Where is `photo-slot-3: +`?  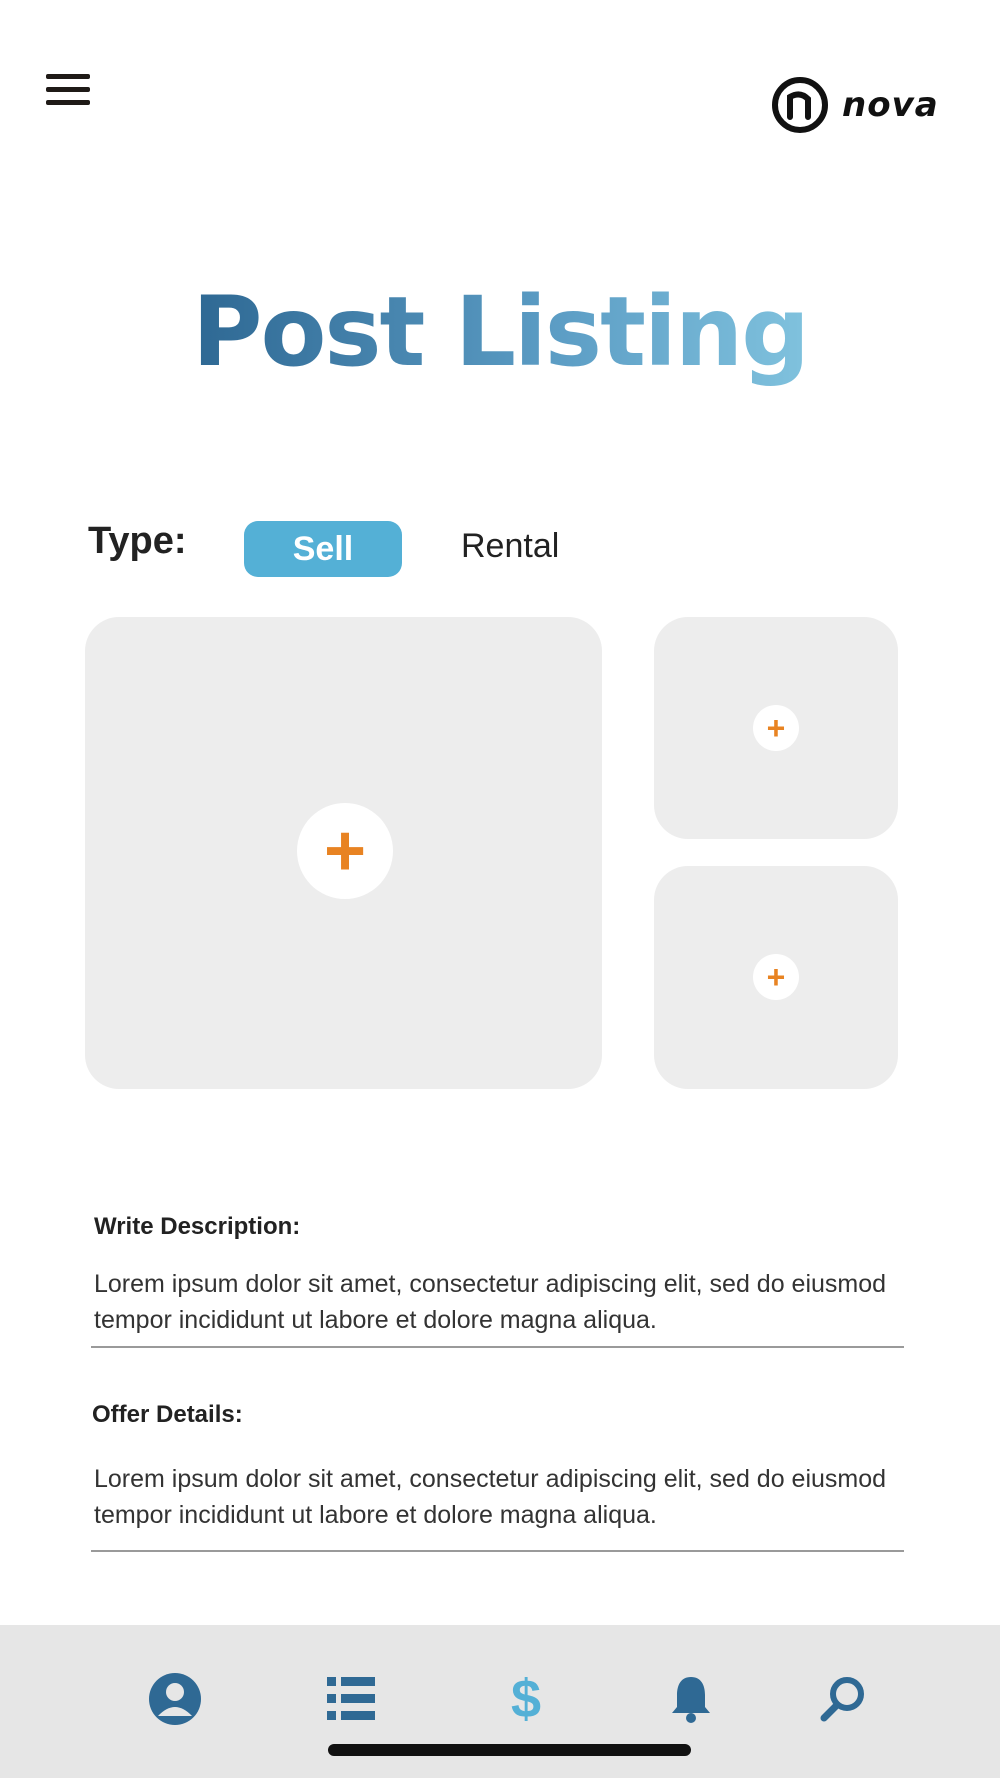 photo-slot-3: + is located at coordinates (776, 977).